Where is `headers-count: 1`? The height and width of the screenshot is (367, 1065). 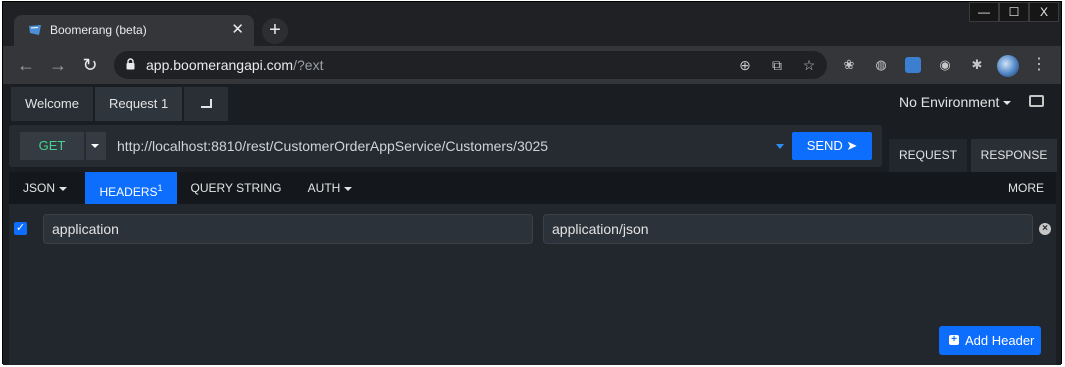 headers-count: 1 is located at coordinates (160, 188).